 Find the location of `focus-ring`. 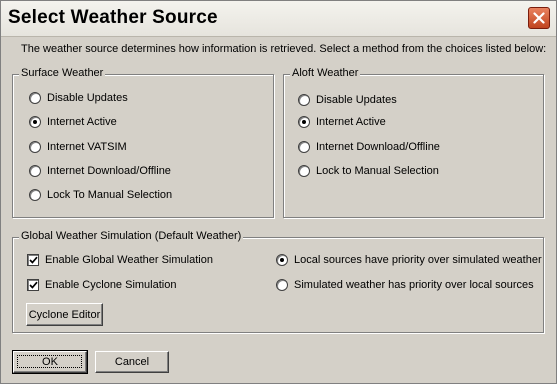

focus-ring is located at coordinates (49, 361).